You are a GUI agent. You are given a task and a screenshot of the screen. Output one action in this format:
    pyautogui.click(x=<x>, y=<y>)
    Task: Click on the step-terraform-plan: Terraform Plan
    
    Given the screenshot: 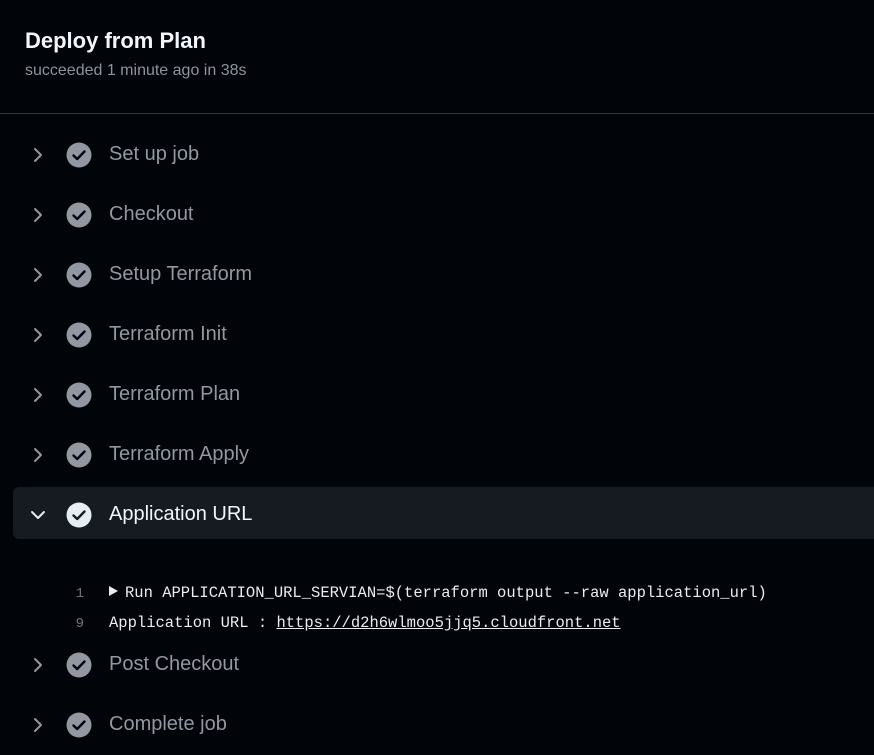 What is the action you would take?
    pyautogui.click(x=437, y=395)
    